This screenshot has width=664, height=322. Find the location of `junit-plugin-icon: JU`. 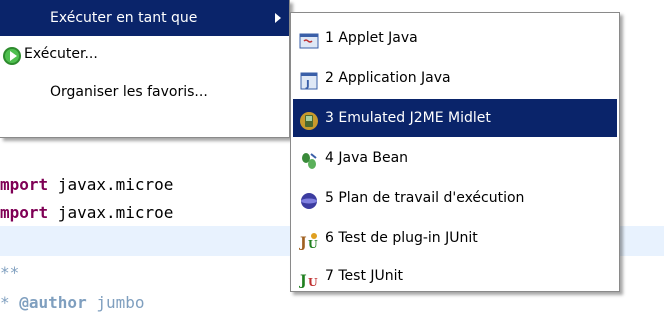

junit-plugin-icon: JU is located at coordinates (308, 239).